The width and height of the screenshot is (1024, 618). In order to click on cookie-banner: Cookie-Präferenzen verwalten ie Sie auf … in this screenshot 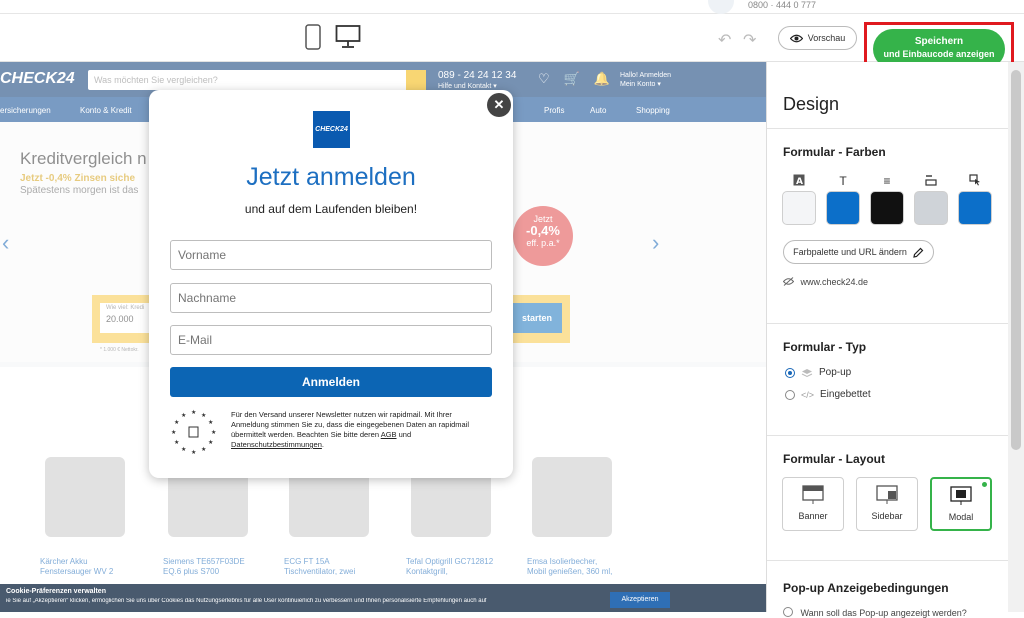, I will do `click(383, 598)`.